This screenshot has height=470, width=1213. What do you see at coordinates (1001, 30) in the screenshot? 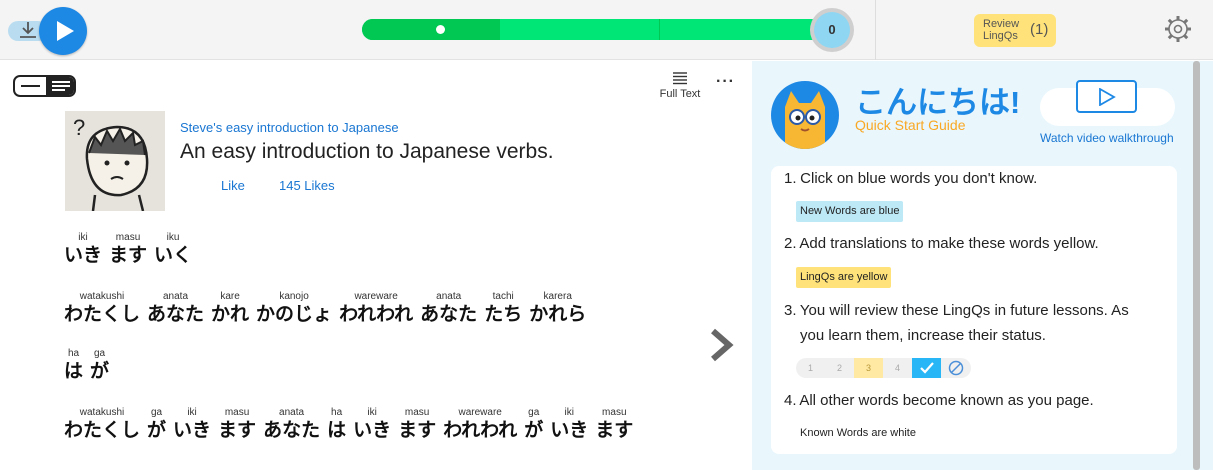
I see `review-label: Review LingQs` at bounding box center [1001, 30].